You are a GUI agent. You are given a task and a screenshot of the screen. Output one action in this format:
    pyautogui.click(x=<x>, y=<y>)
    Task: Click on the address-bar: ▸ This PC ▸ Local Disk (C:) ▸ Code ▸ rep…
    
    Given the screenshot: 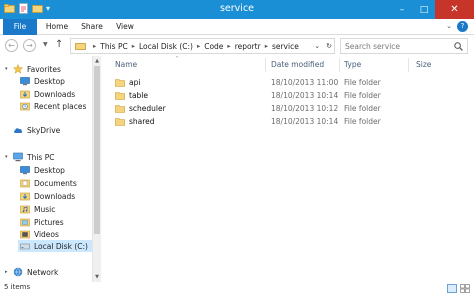 What is the action you would take?
    pyautogui.click(x=202, y=46)
    